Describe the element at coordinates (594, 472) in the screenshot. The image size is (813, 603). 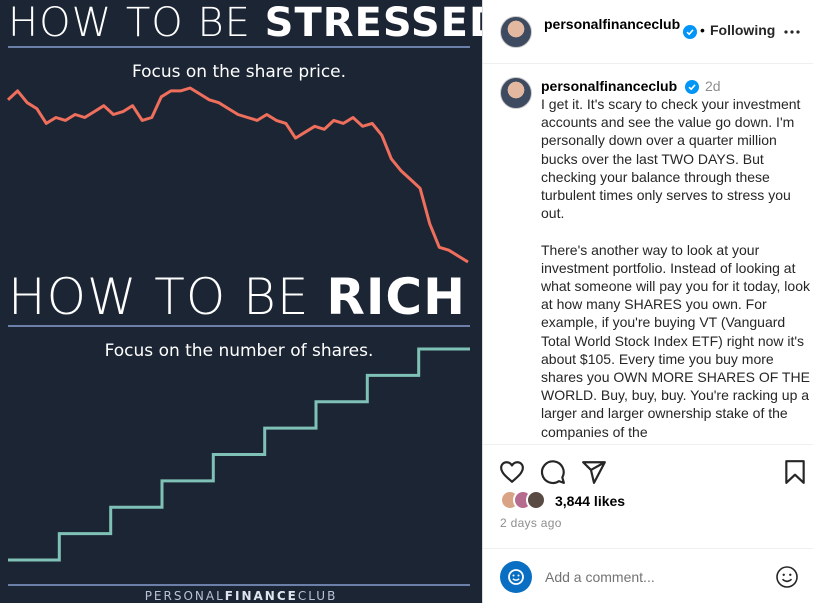
I see `send-icon` at that location.